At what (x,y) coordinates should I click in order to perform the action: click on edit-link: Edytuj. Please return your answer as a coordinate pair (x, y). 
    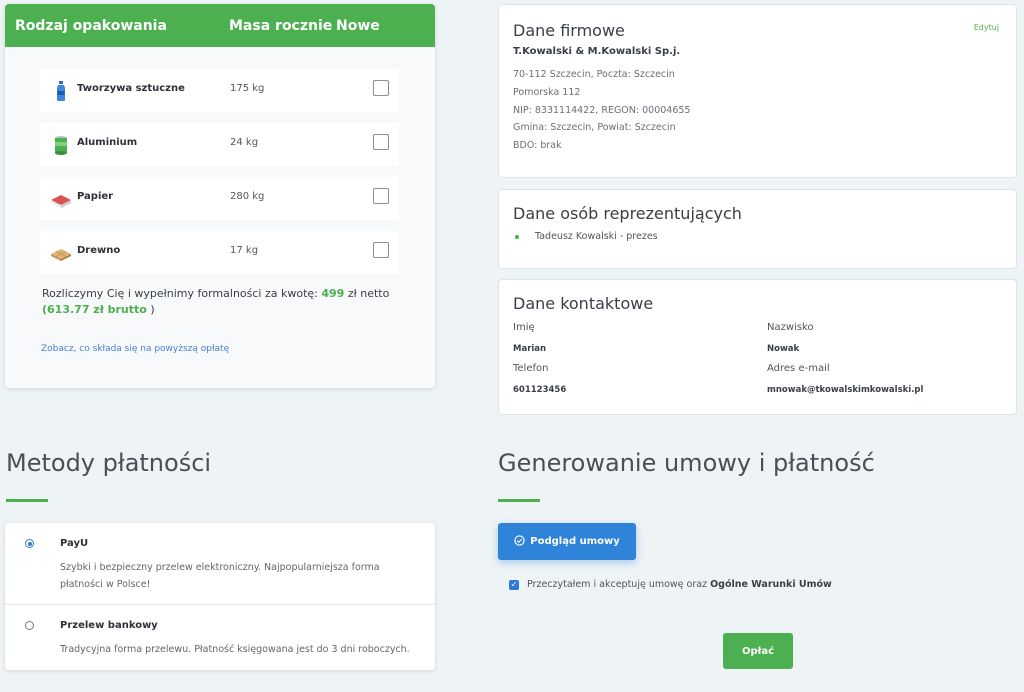
    Looking at the image, I should click on (986, 27).